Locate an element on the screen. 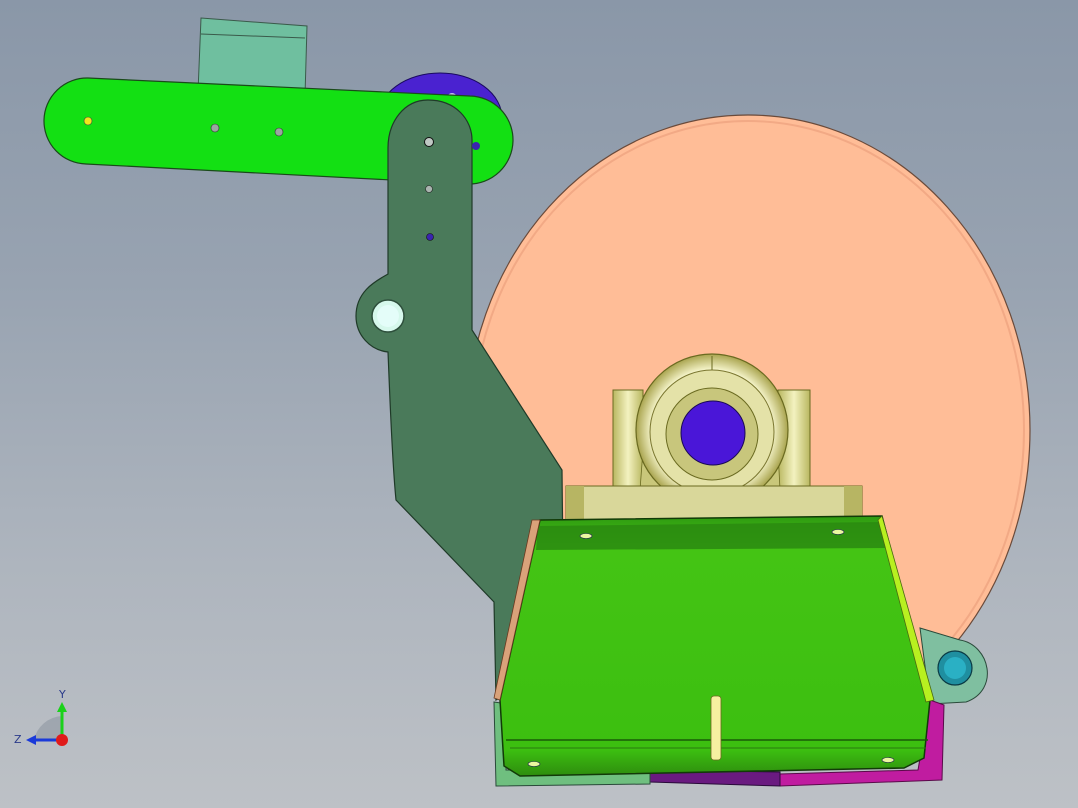 This screenshot has width=1078, height=808. orientation-triad: Y Z is located at coordinates (45, 717).